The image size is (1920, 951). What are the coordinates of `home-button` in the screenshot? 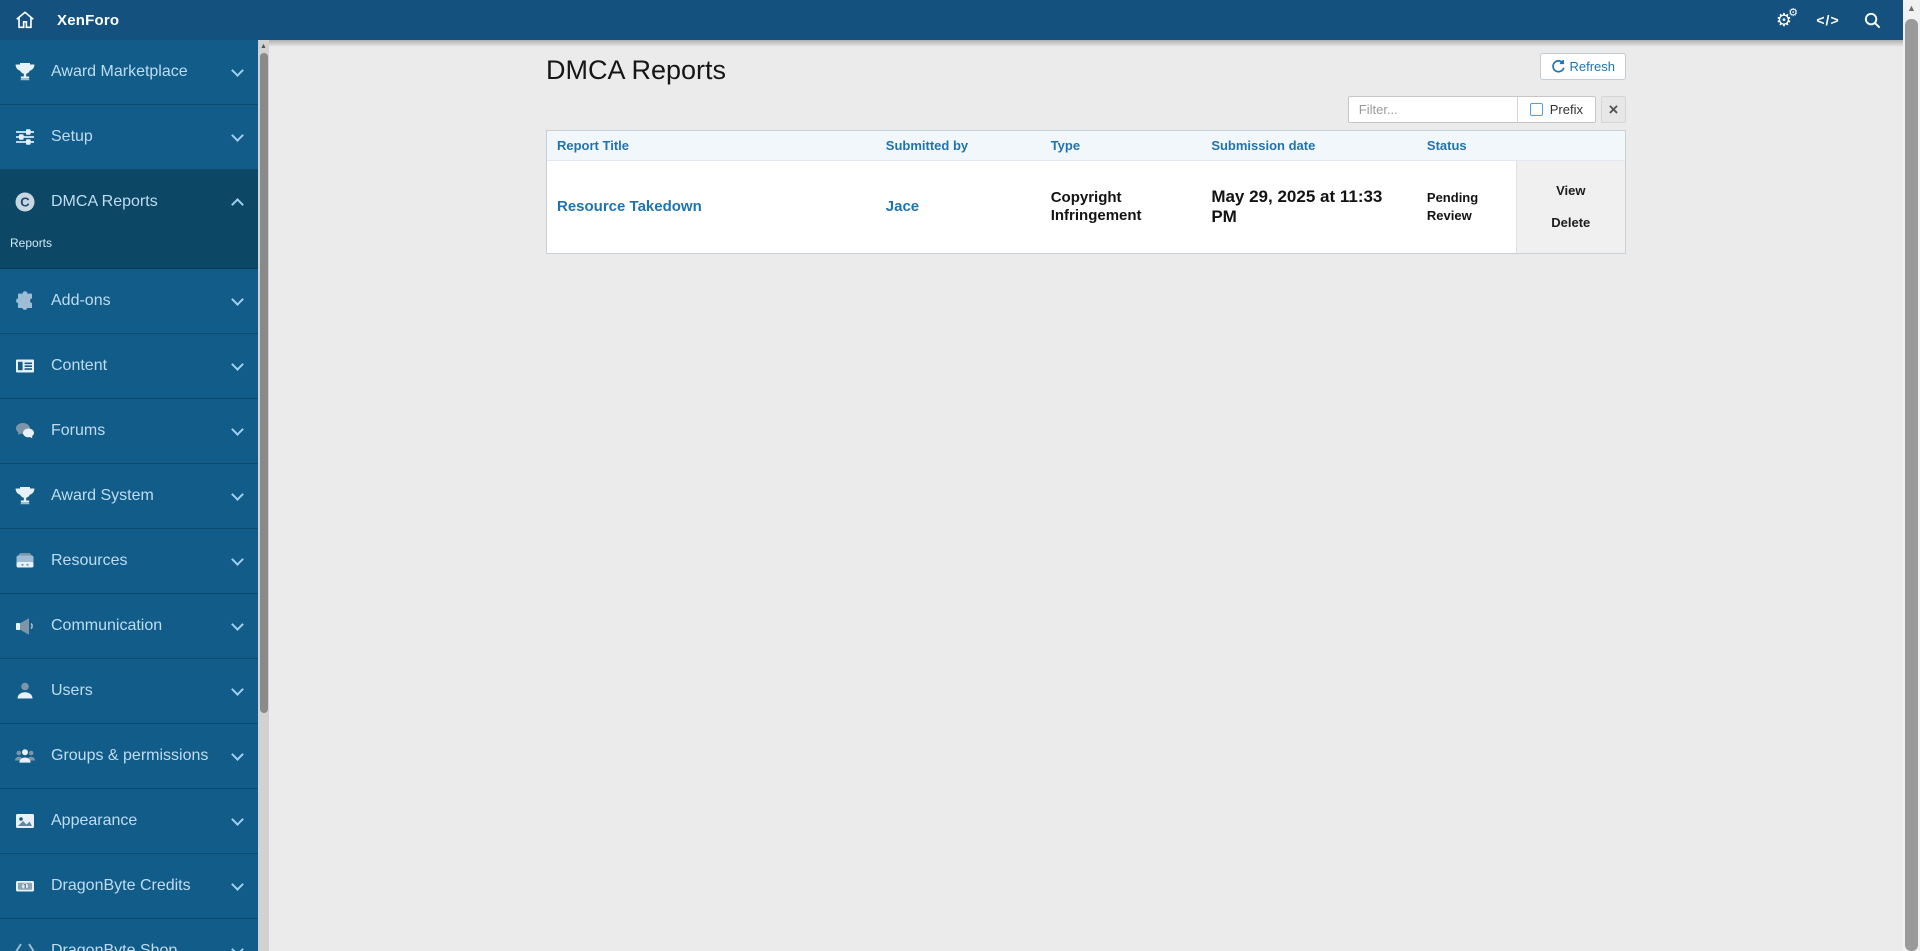 It's located at (25, 20).